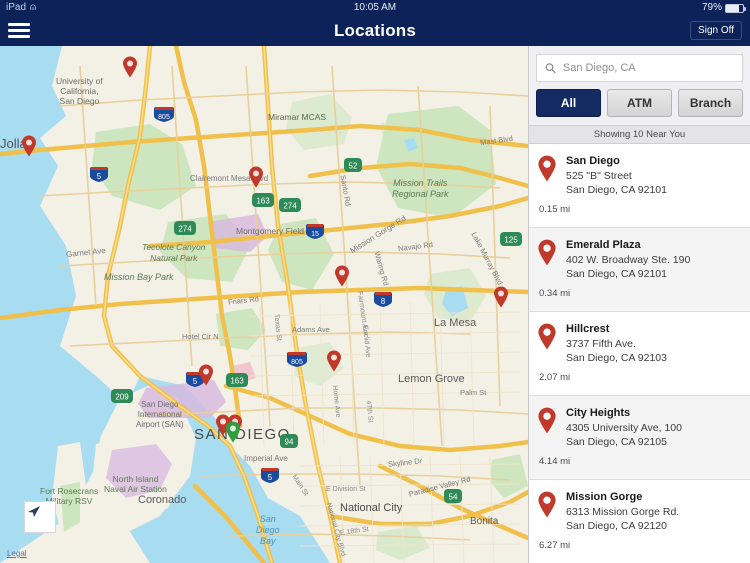 The image size is (750, 563). I want to click on search-box, so click(639, 68).